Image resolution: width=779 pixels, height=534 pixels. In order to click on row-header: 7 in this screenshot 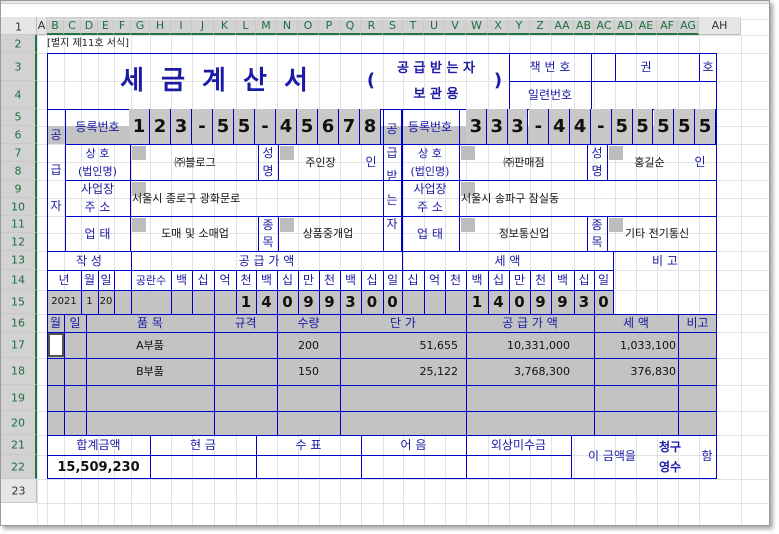, I will do `click(19, 153)`.